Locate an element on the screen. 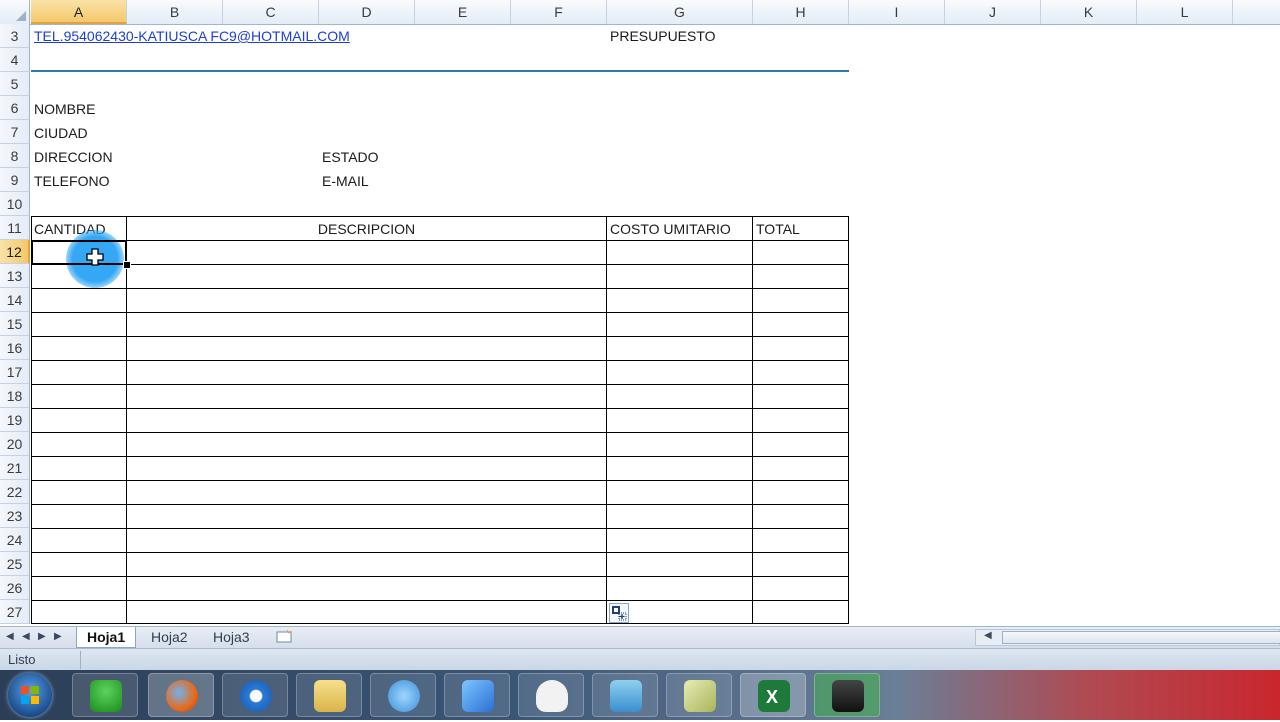 The height and width of the screenshot is (722, 1280). butterfly-icon is located at coordinates (478, 696).